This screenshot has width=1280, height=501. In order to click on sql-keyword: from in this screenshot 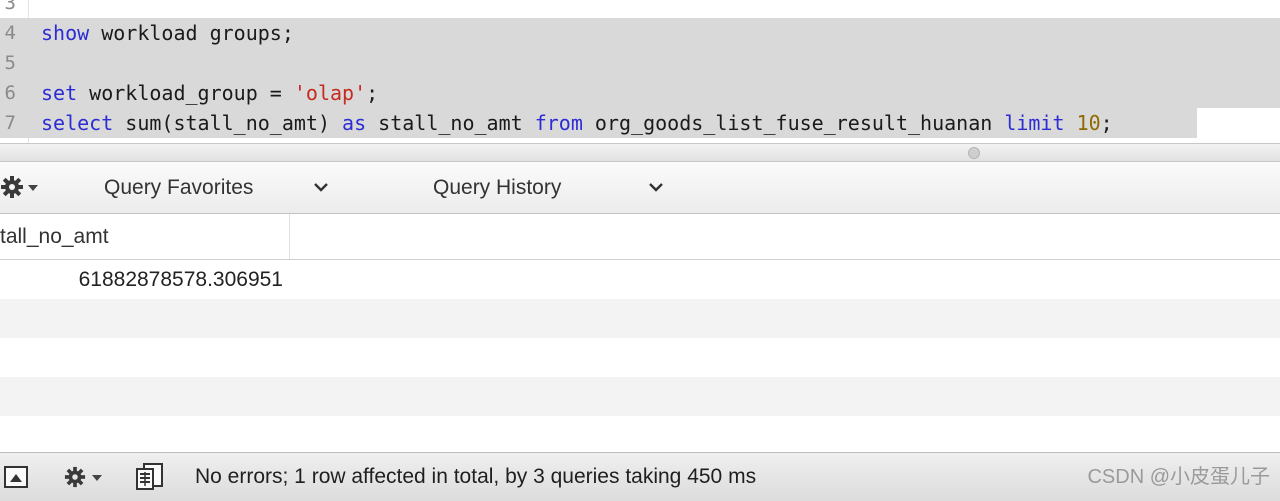, I will do `click(558, 123)`.